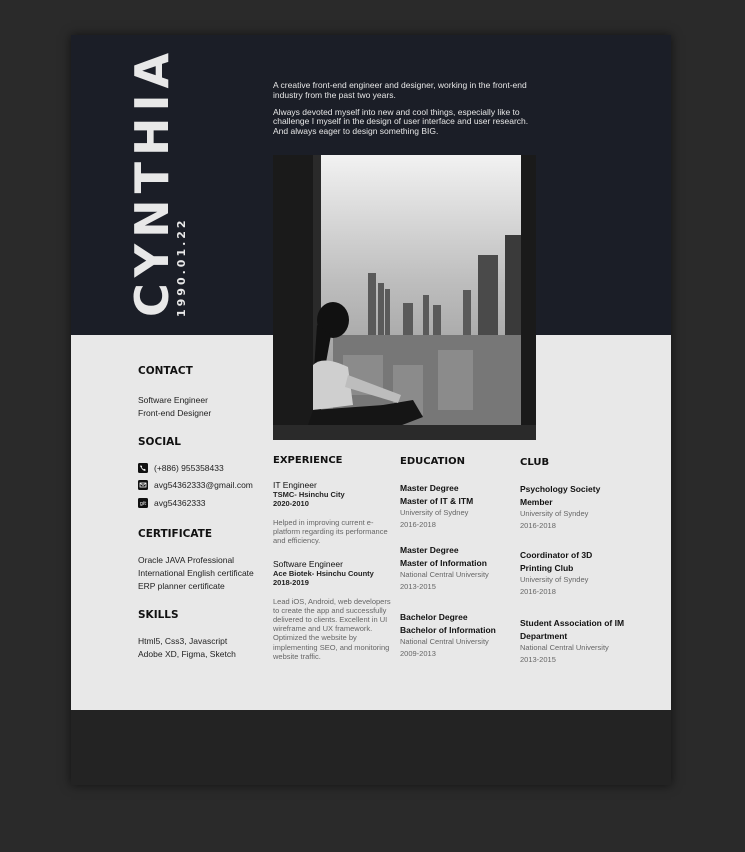 The width and height of the screenshot is (745, 852). I want to click on svg-text: git, so click(143, 504).